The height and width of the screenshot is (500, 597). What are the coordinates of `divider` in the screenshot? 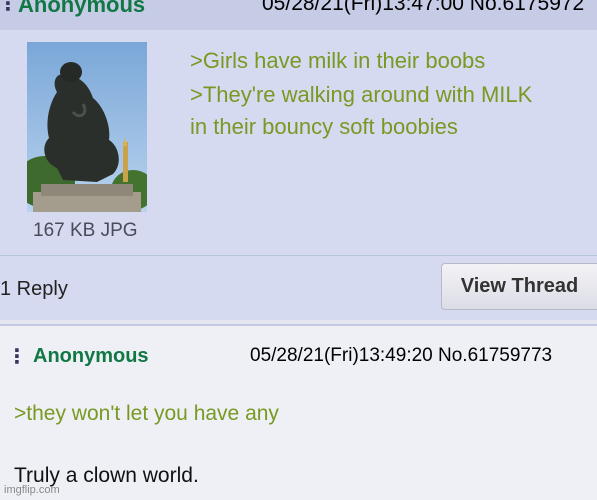 It's located at (298, 255).